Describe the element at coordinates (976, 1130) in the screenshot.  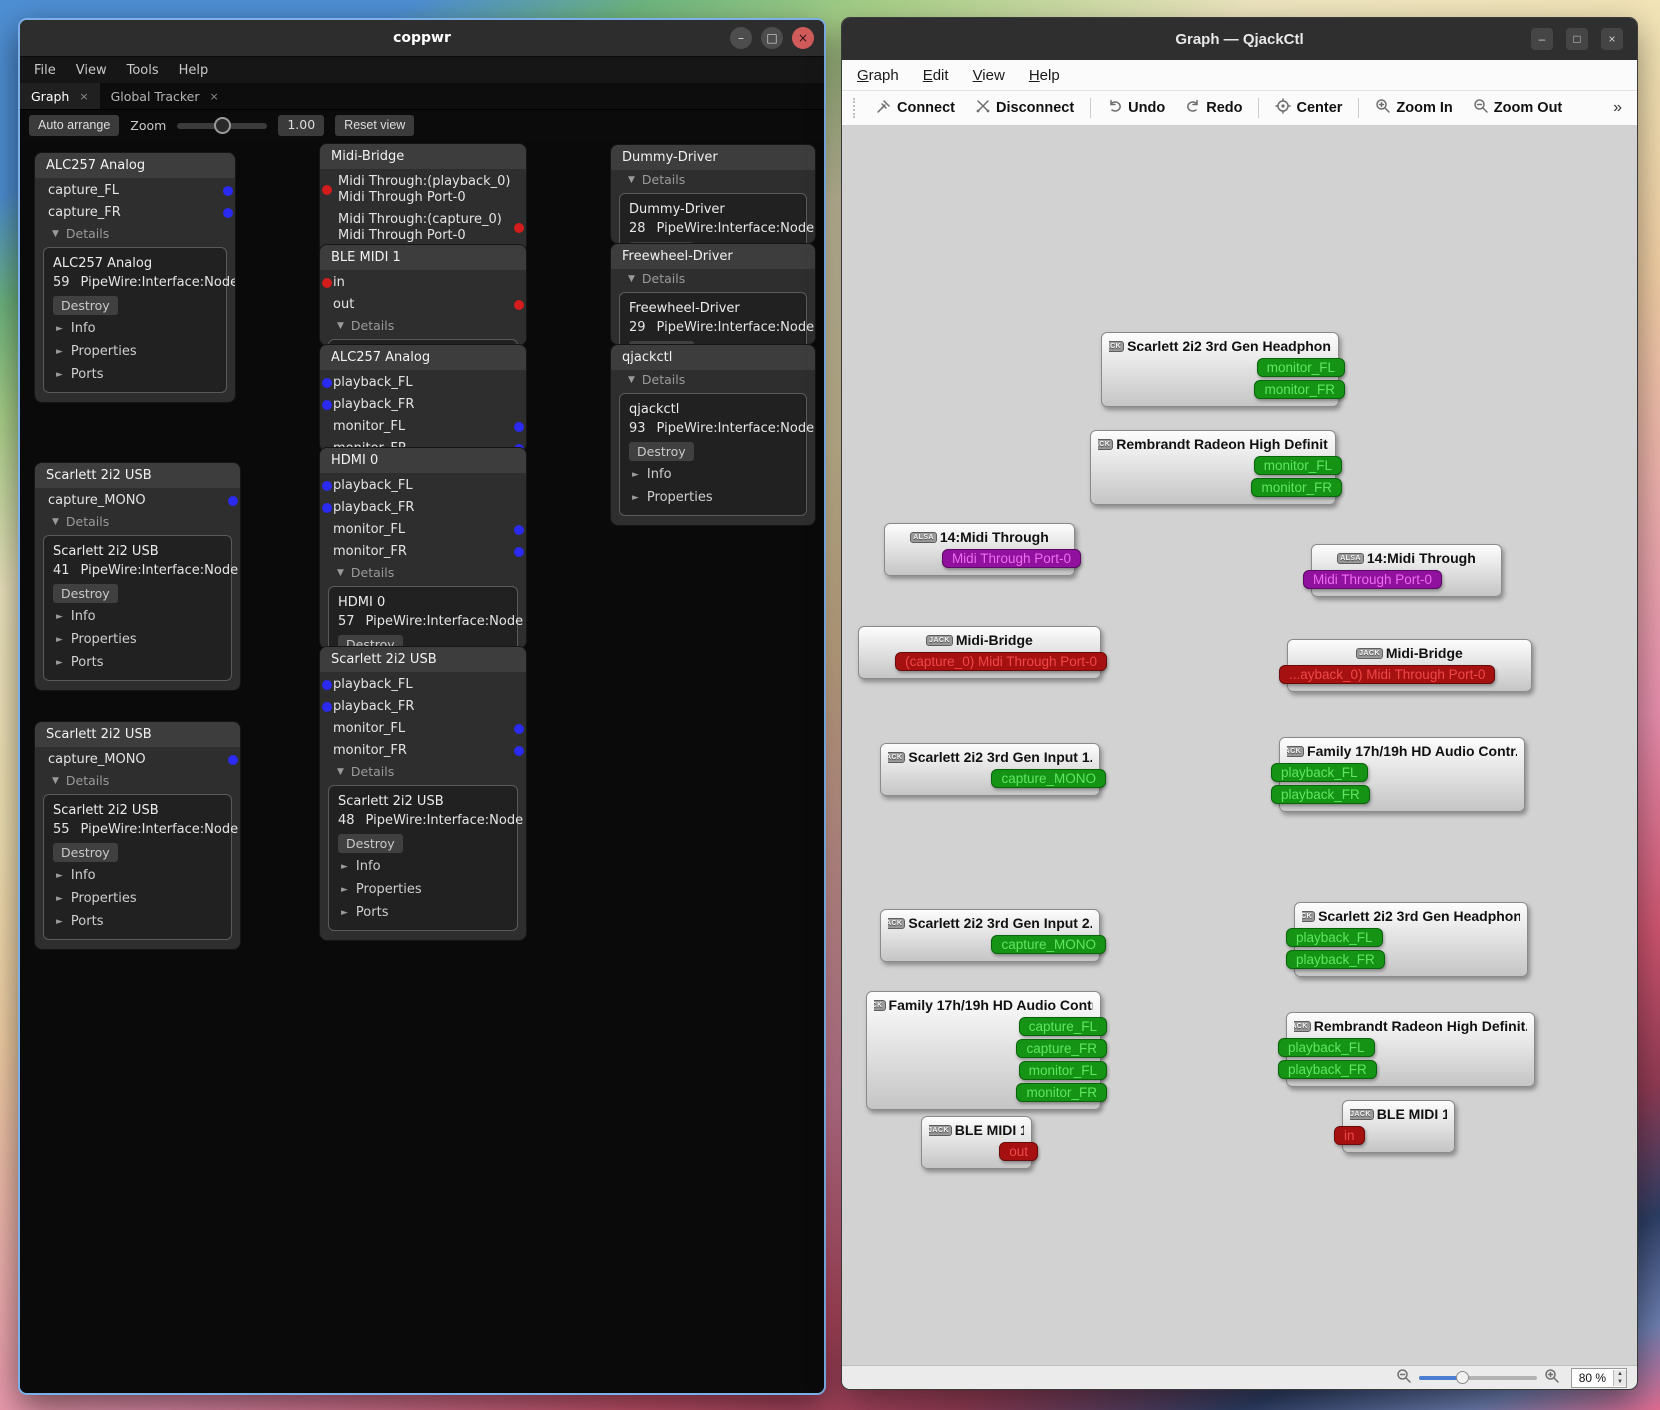
I see `node-title: JACK BLE MIDI 1` at that location.